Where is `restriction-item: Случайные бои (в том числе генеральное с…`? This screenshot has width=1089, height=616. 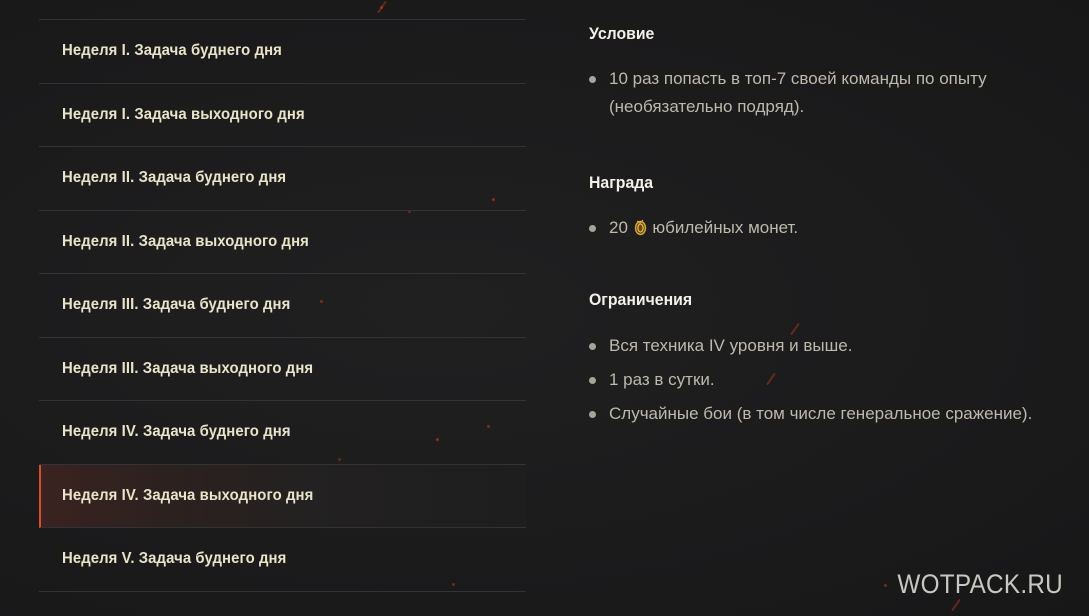 restriction-item: Случайные бои (в том числе генеральное с… is located at coordinates (834, 414).